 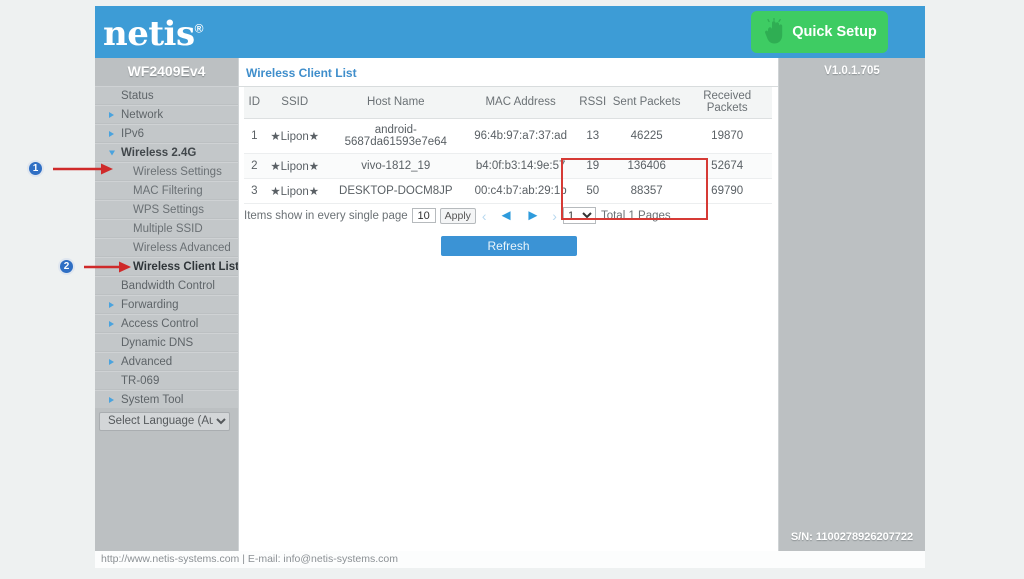 What do you see at coordinates (579, 215) in the screenshot?
I see `page-number-select: 1` at bounding box center [579, 215].